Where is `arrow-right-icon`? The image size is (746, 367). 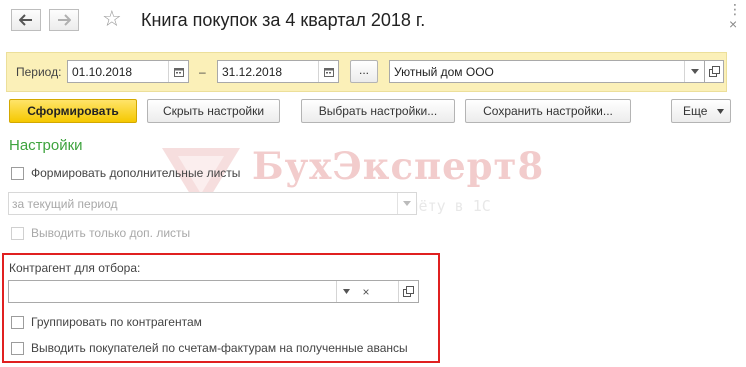 arrow-right-icon is located at coordinates (64, 20).